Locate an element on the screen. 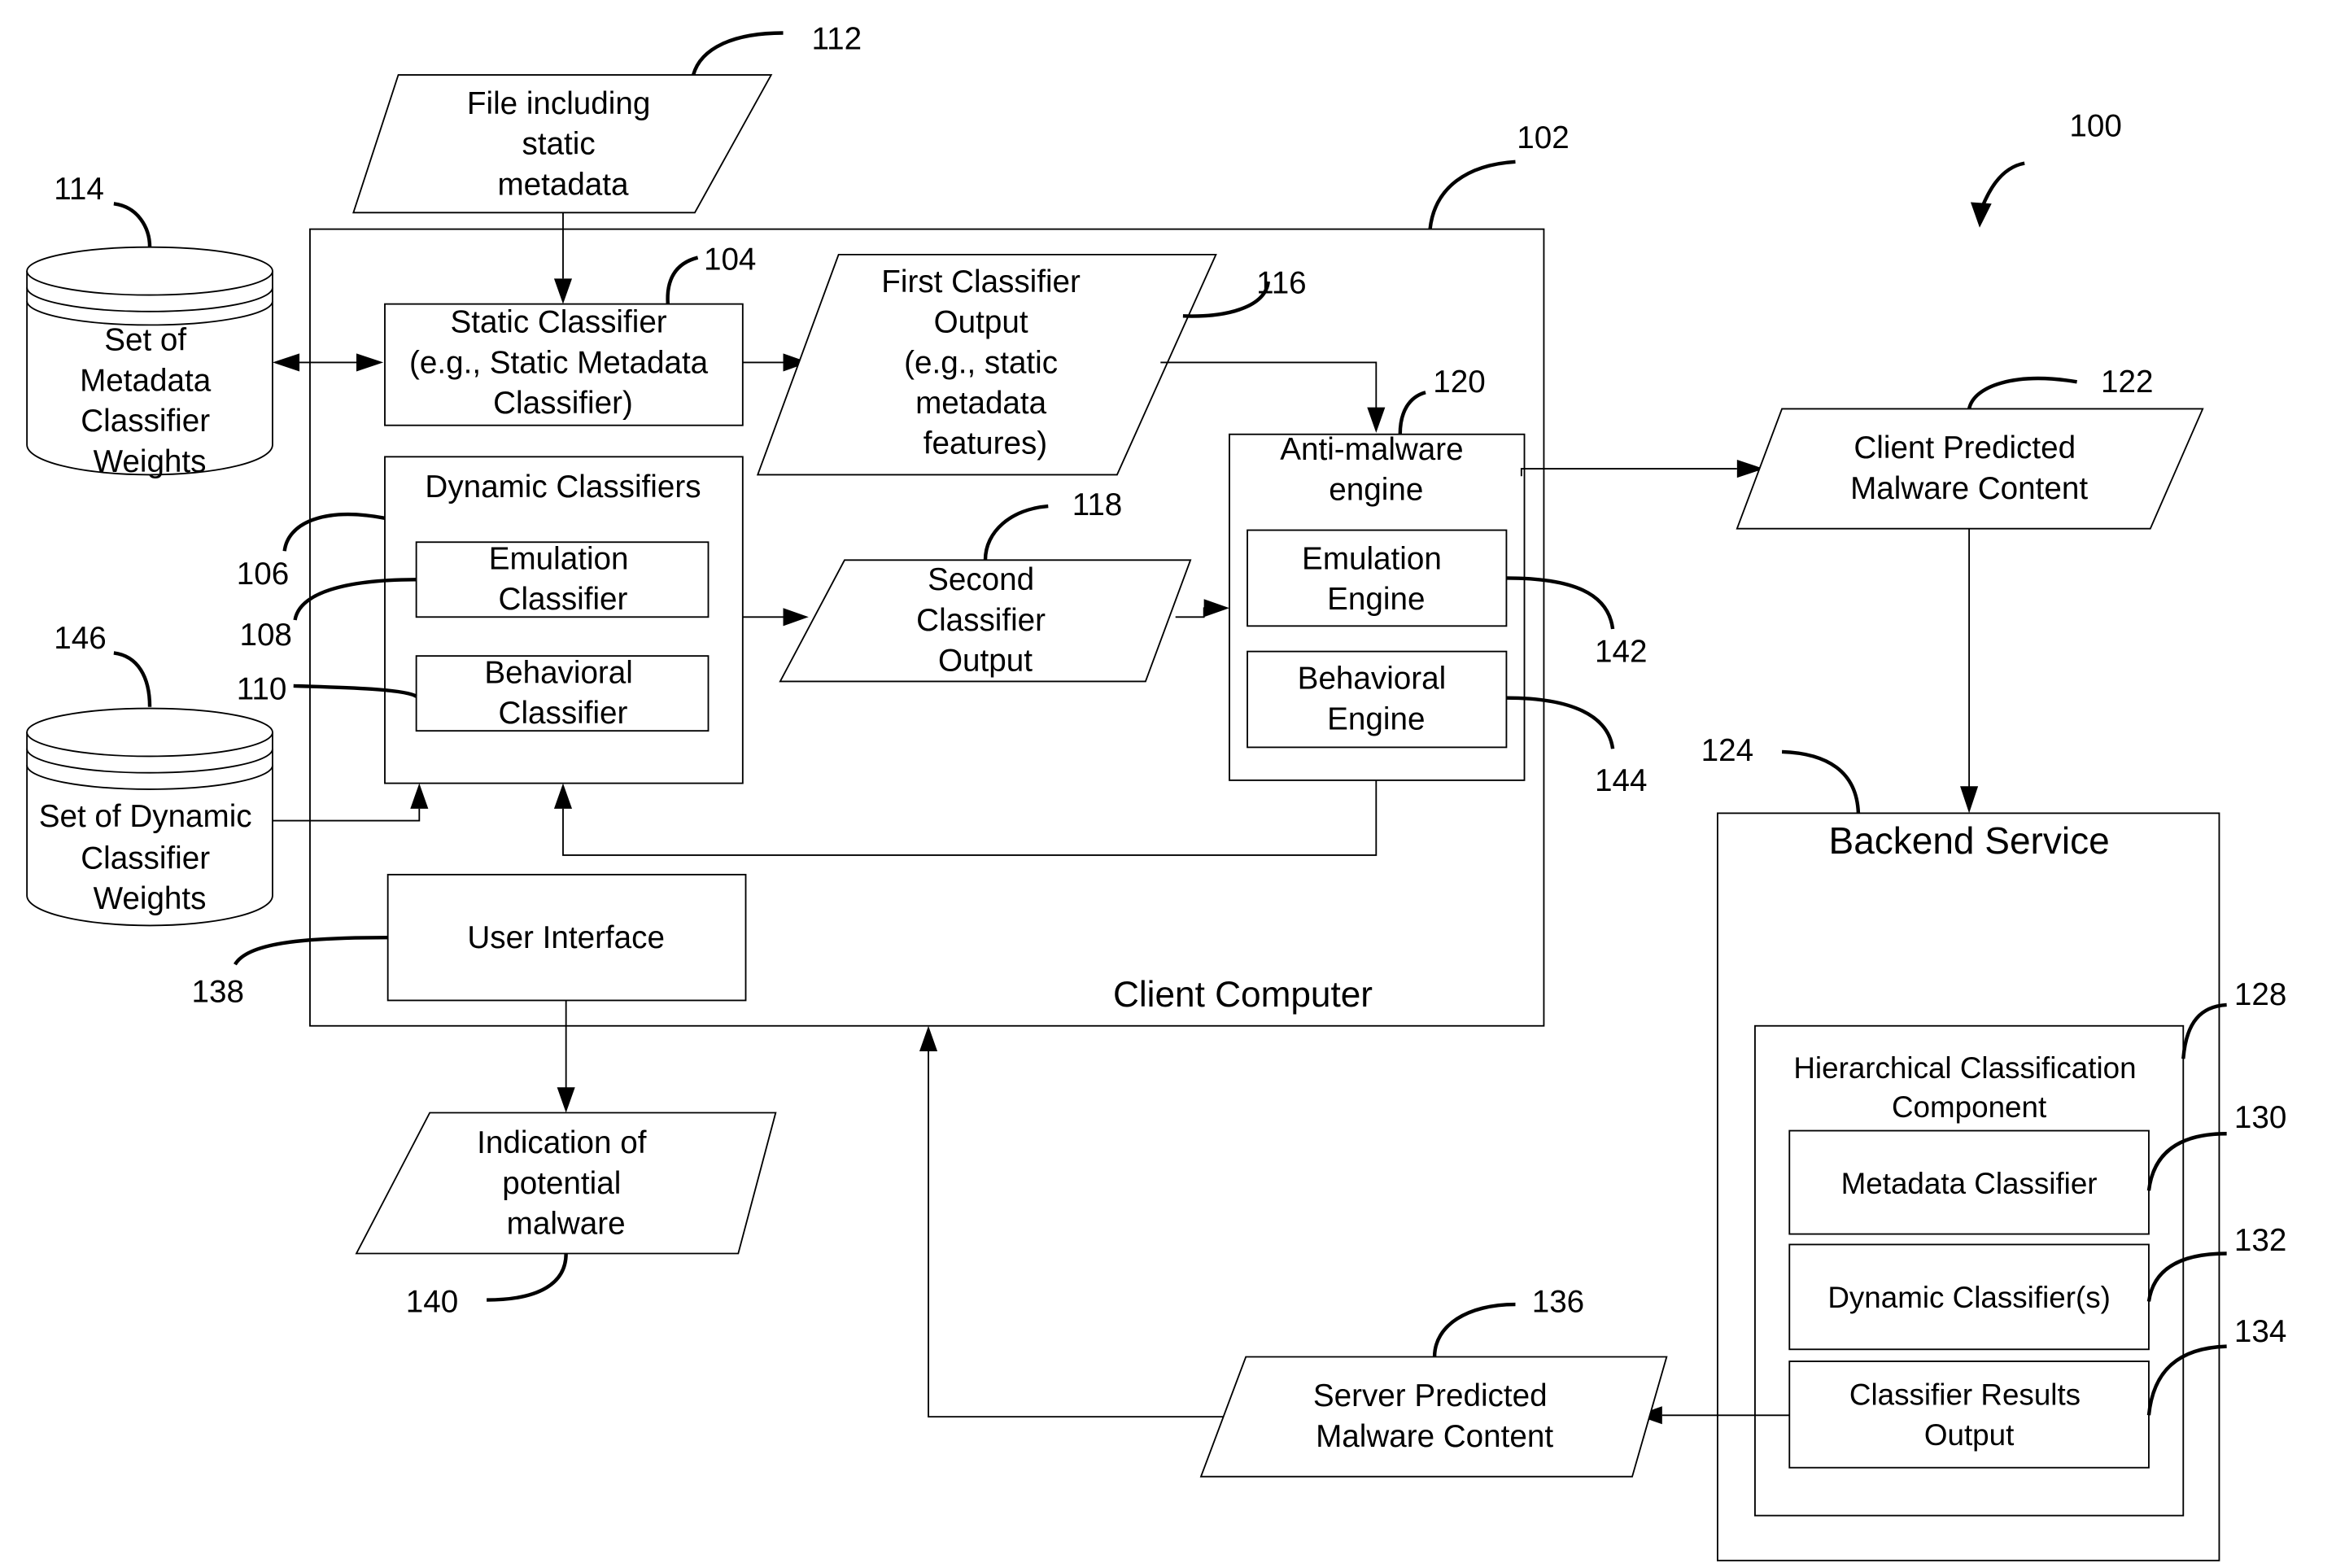 This screenshot has width=2336, height=1568. label-line: Set of is located at coordinates (145, 340).